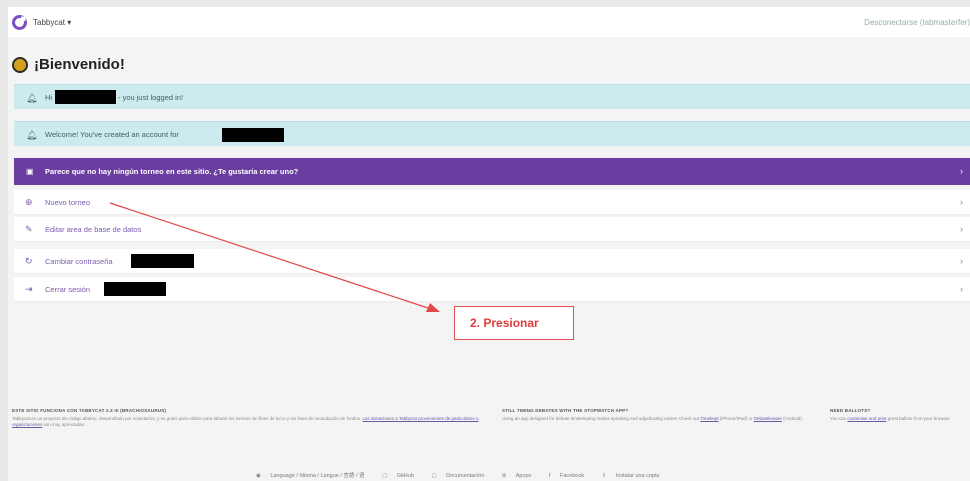  What do you see at coordinates (52, 22) in the screenshot?
I see `brand-dropdown: Tabbycat ▾` at bounding box center [52, 22].